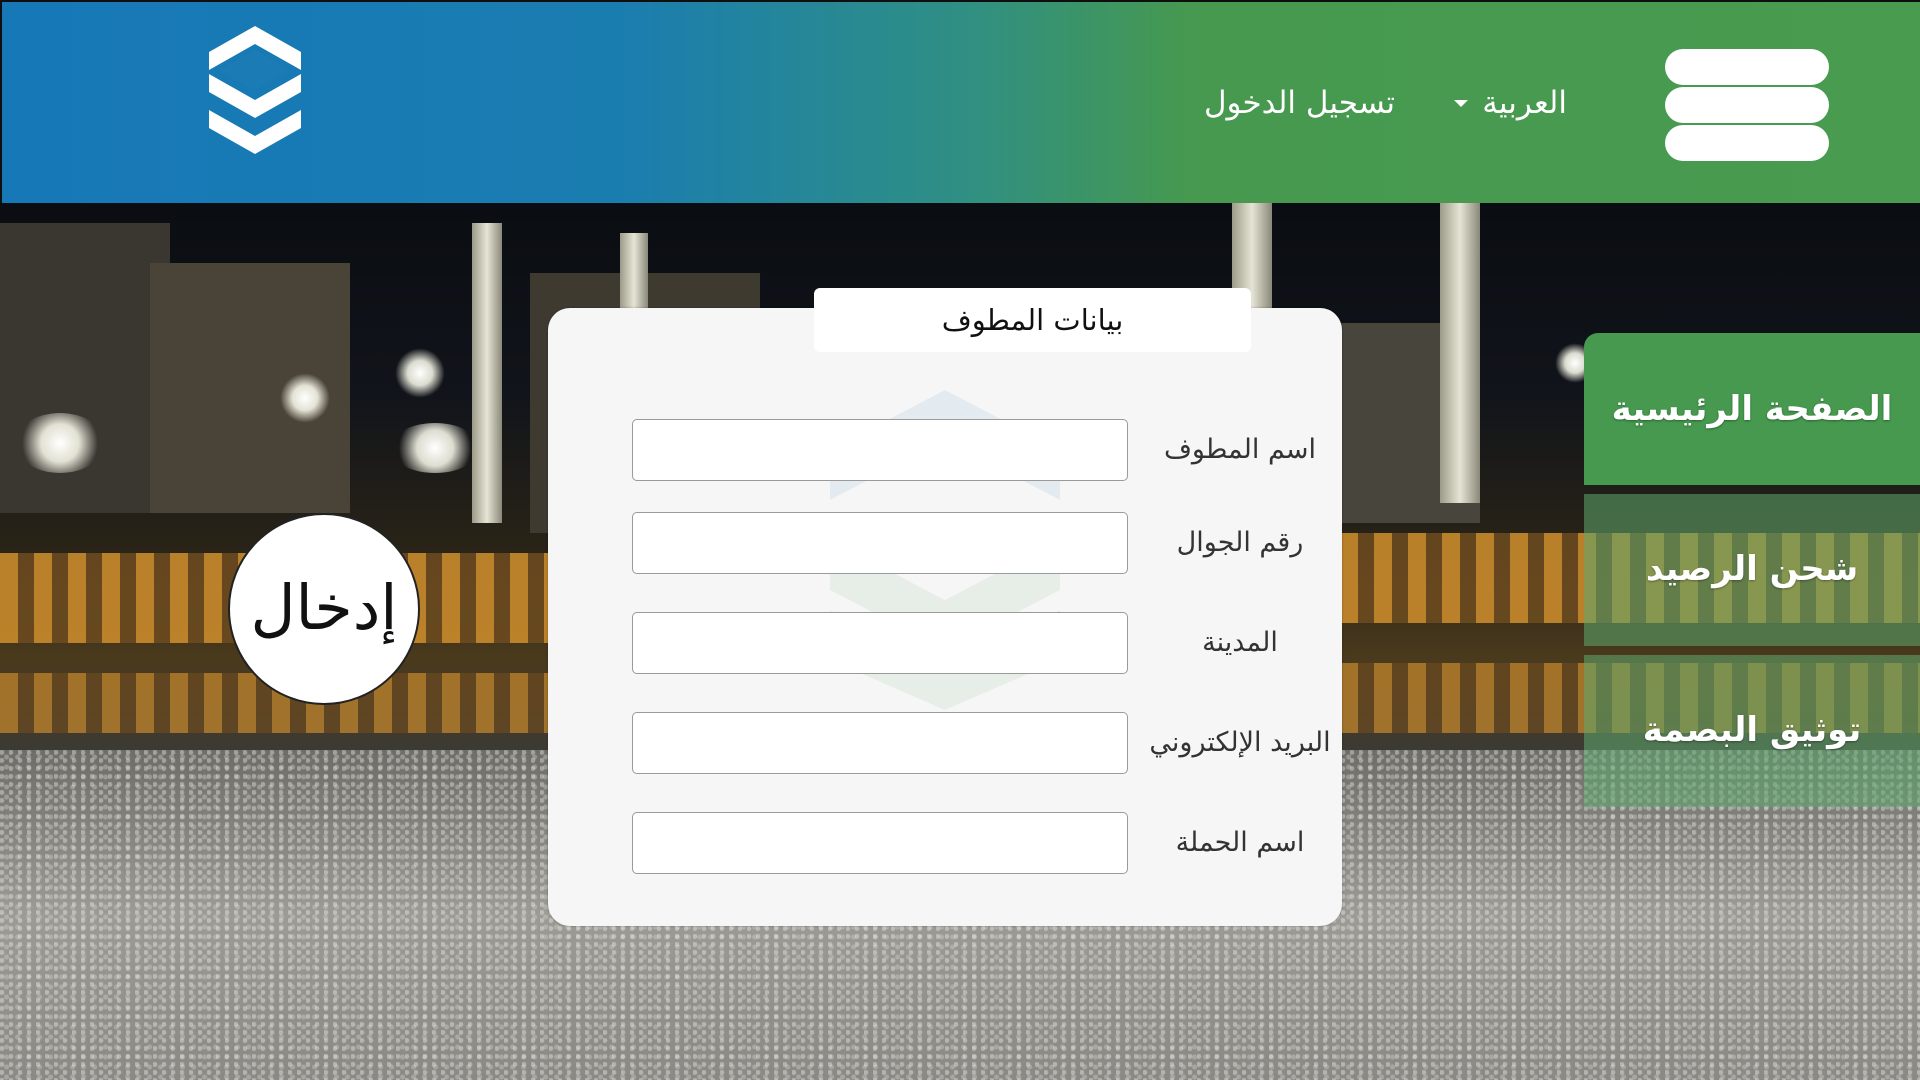 Image resolution: width=1920 pixels, height=1080 pixels. I want to click on email-label: البريد الإلكتروني, so click(1240, 742).